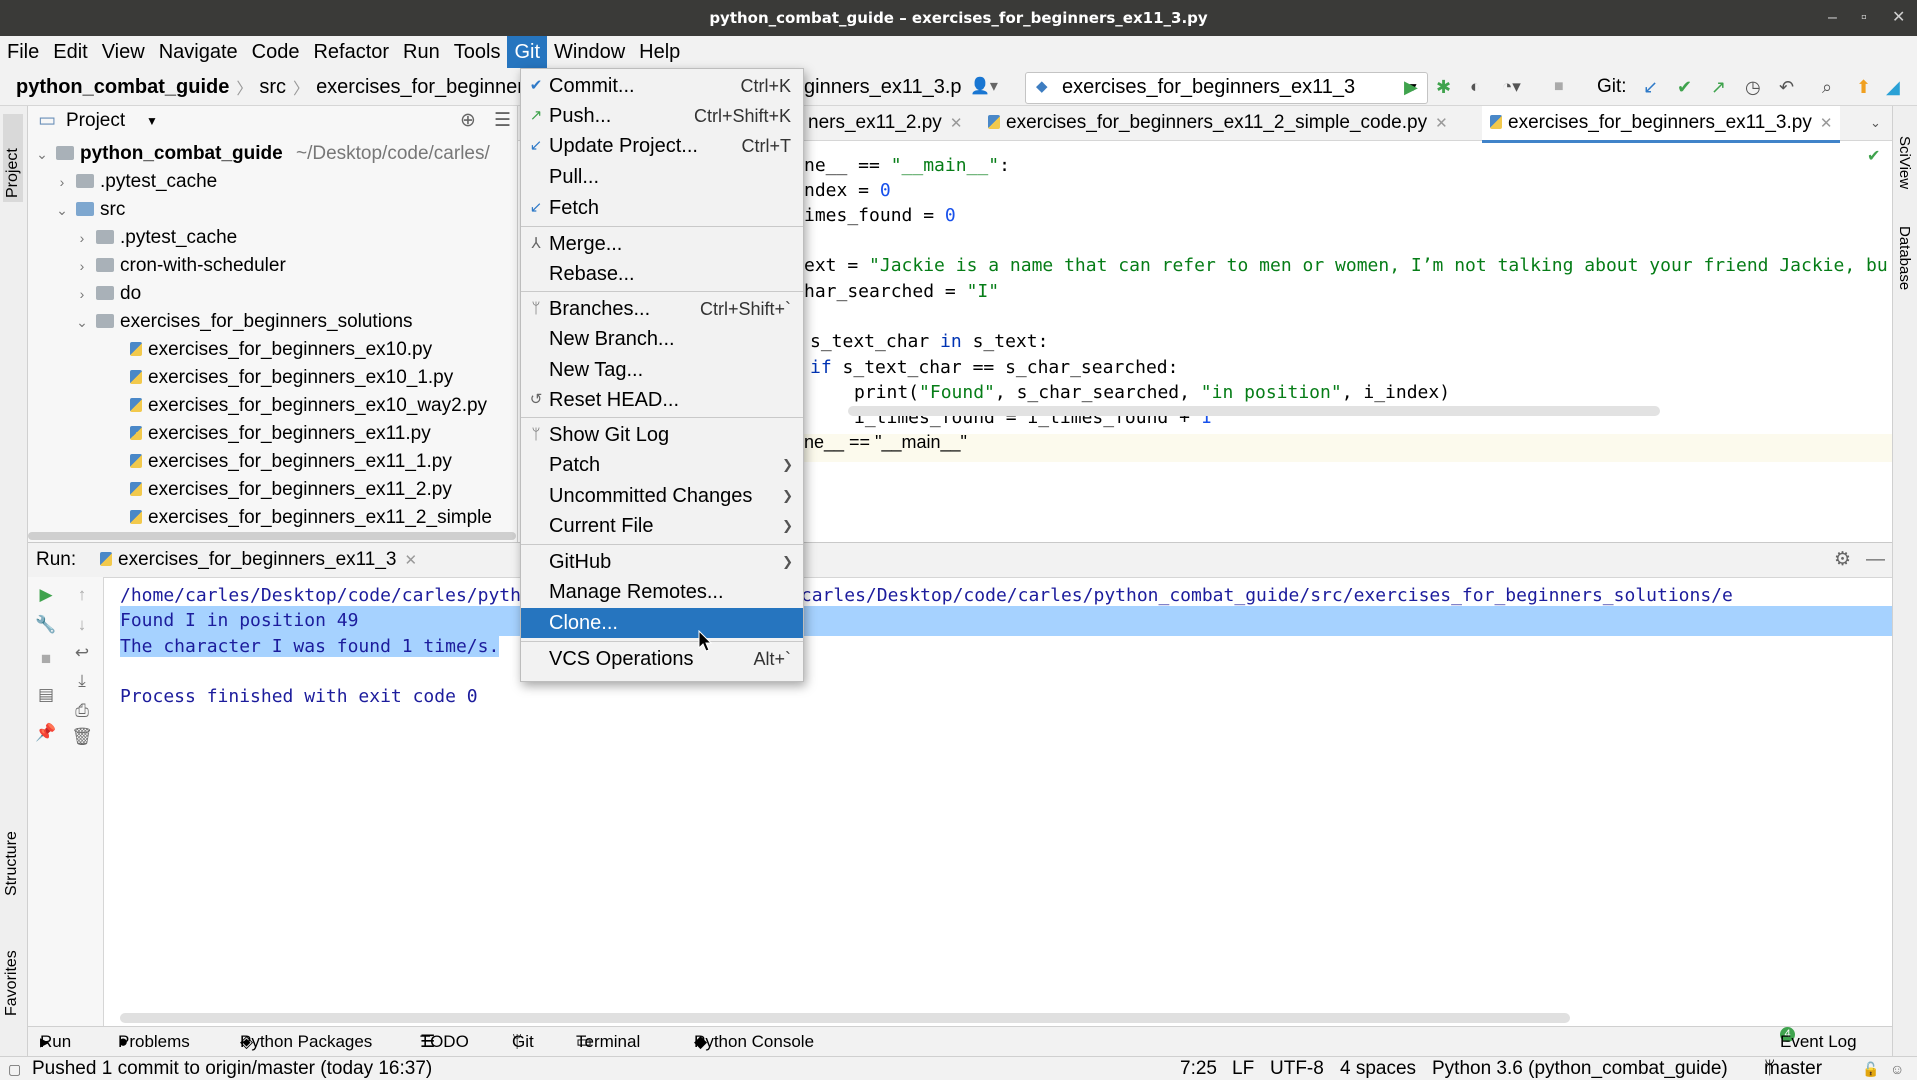  I want to click on lock-icon: 🔓, so click(1870, 1069).